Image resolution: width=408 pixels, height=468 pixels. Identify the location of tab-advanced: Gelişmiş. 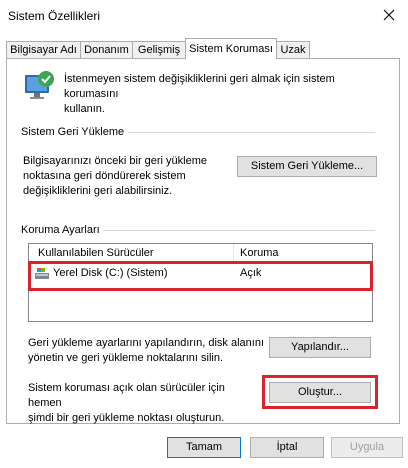
(159, 49).